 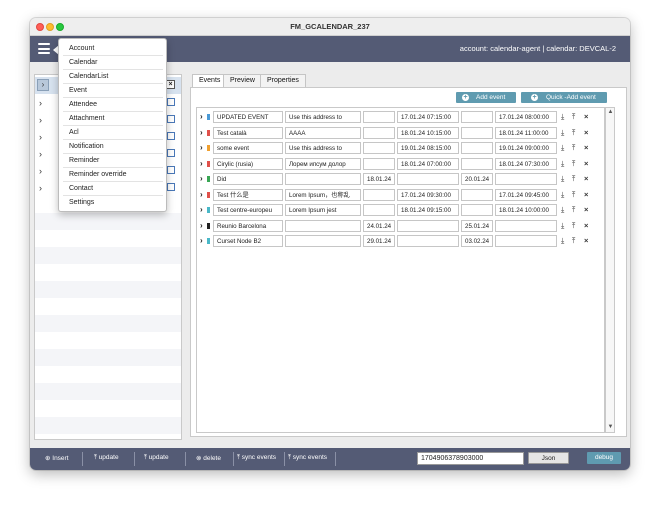 What do you see at coordinates (604, 458) in the screenshot?
I see `debug-button: debug` at bounding box center [604, 458].